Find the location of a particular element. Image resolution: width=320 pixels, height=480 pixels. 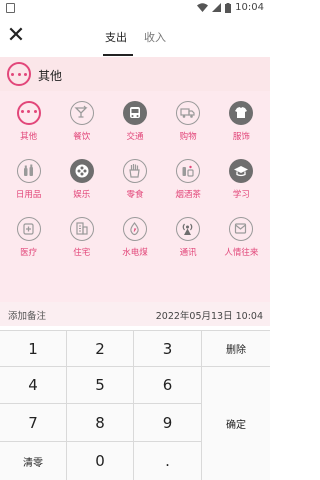

key-3: 3 is located at coordinates (168, 348).